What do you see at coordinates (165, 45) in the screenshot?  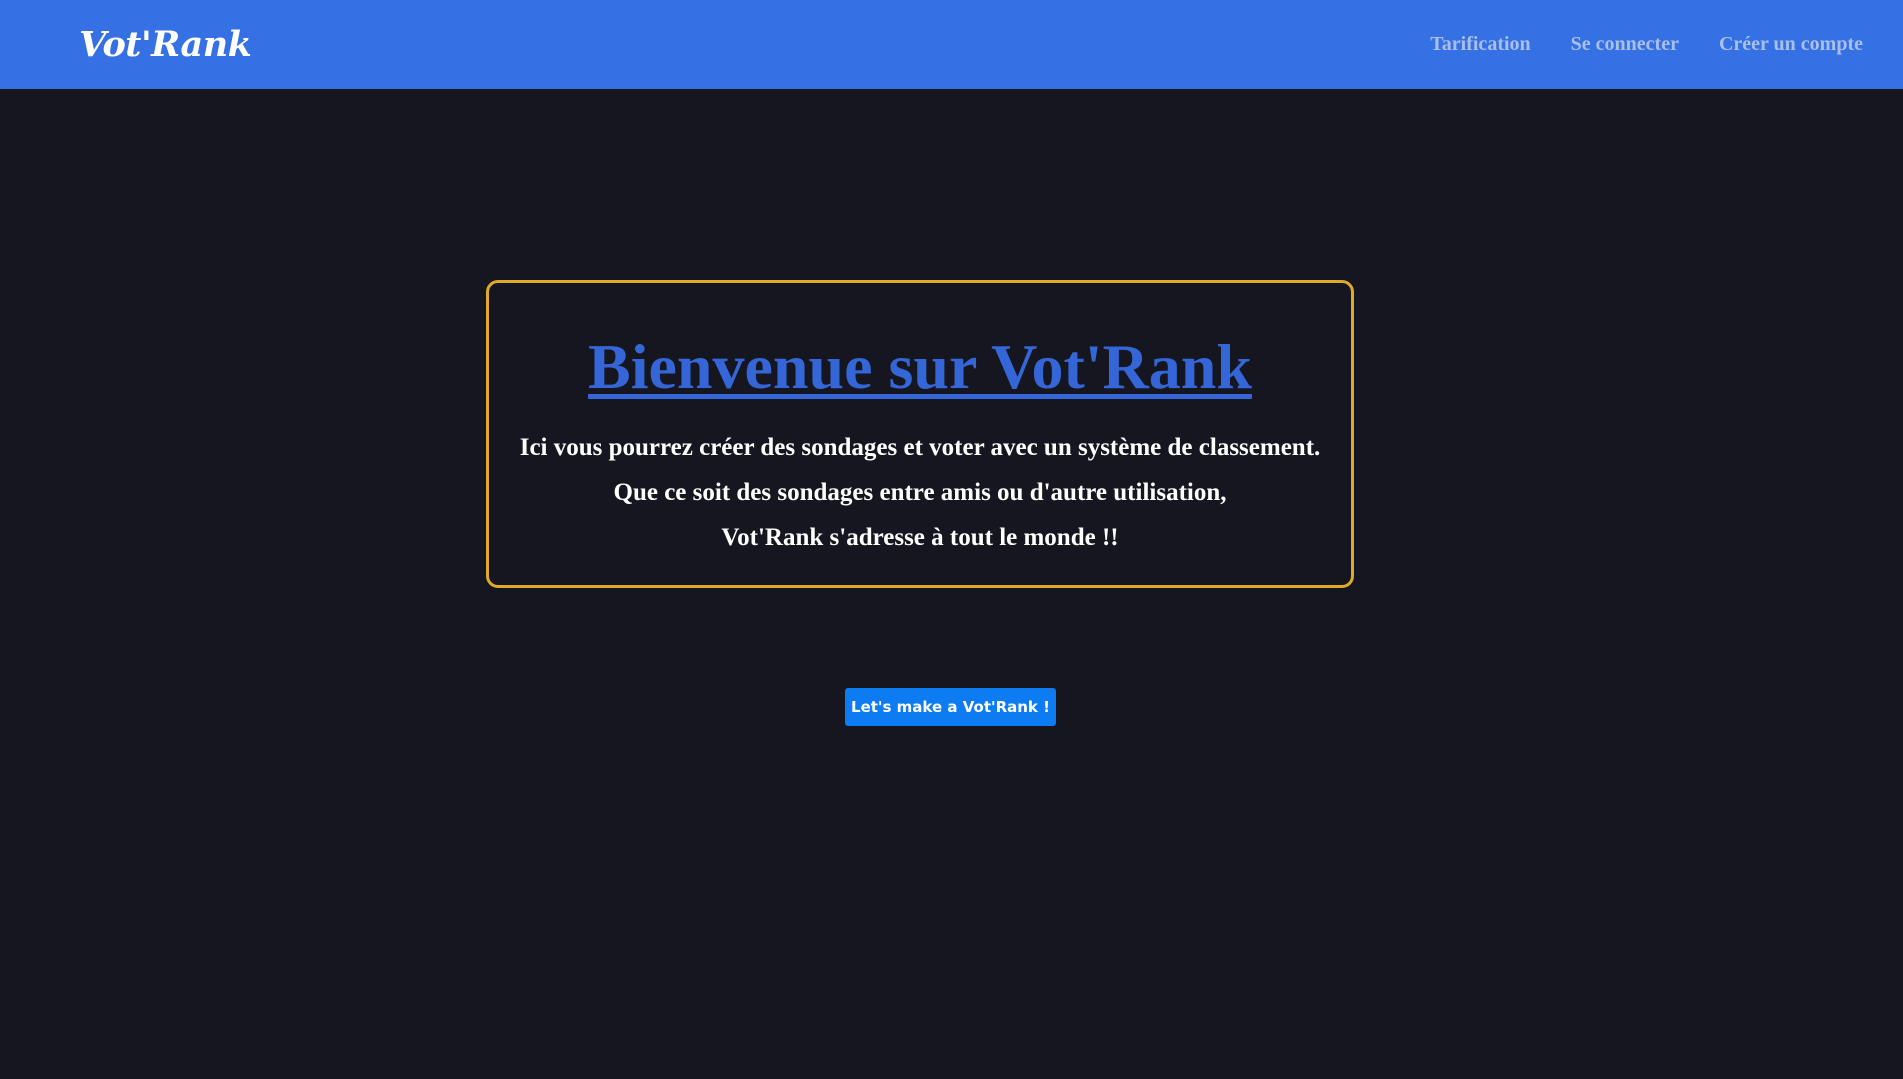 I see `brand-logo: Vot'Rank` at bounding box center [165, 45].